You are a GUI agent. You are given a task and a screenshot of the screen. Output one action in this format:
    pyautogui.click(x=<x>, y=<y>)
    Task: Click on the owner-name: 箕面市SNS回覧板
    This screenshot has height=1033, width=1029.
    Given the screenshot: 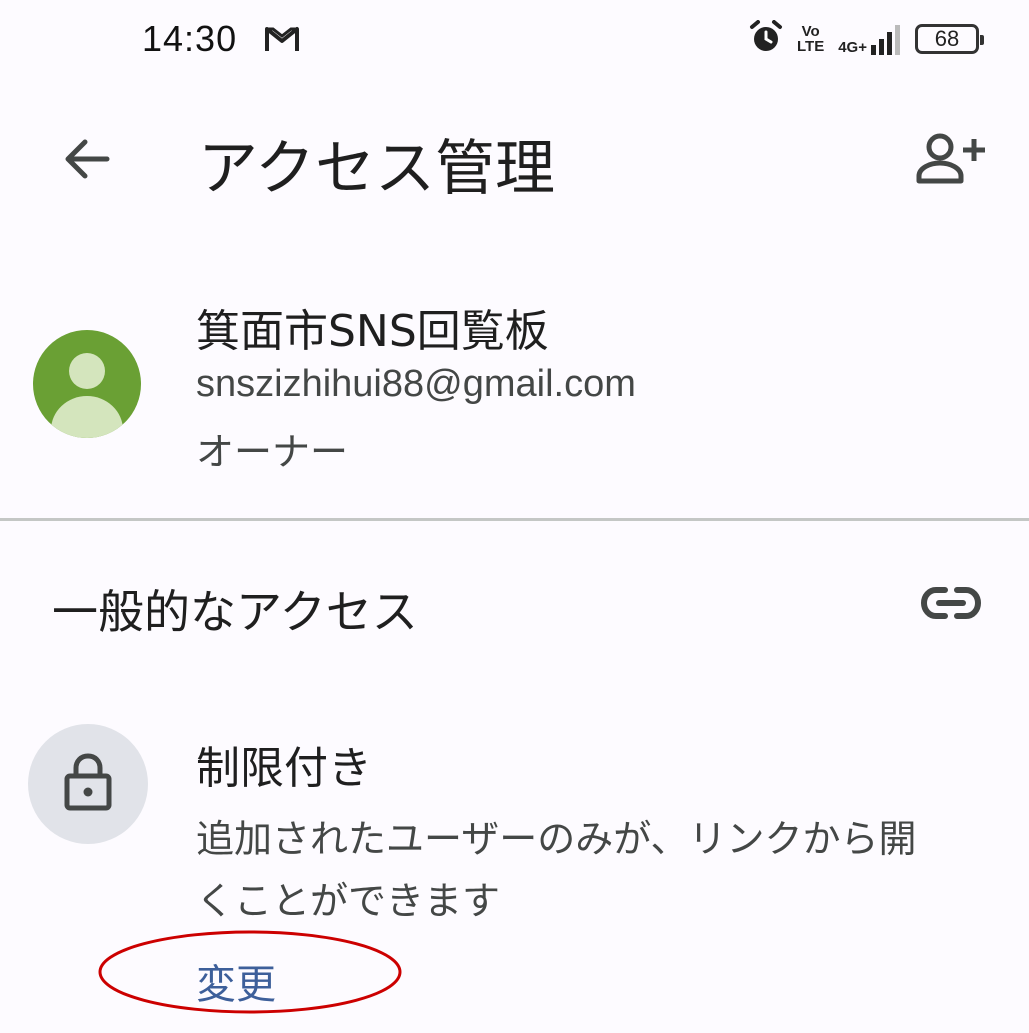 What is the action you would take?
    pyautogui.click(x=372, y=331)
    